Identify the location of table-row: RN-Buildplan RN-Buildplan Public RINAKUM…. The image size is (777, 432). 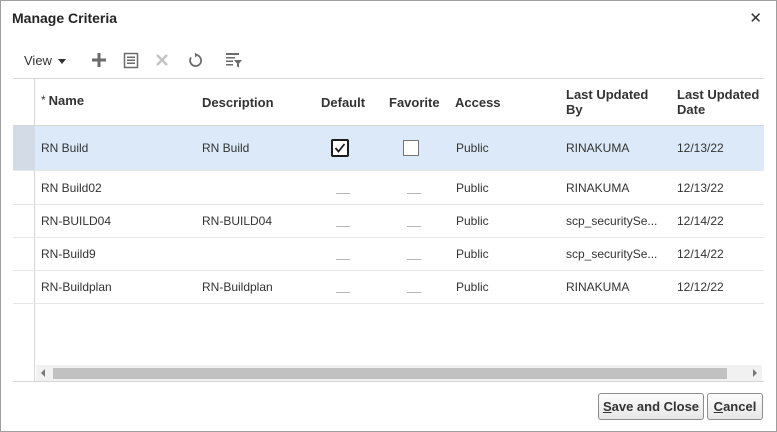
(388, 287).